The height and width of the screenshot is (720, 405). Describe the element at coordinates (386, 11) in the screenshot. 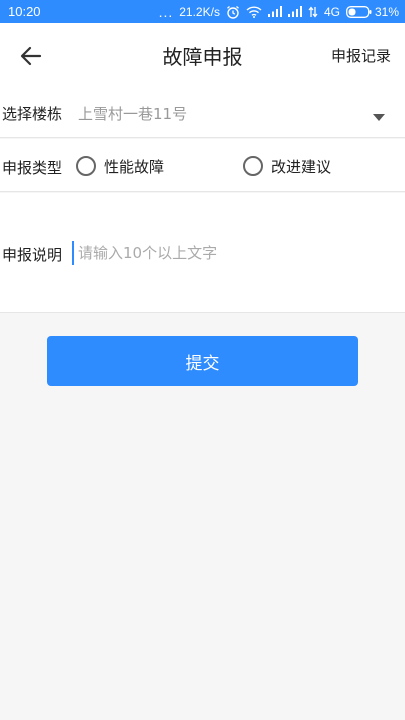

I see `battery-percent: 31%` at that location.